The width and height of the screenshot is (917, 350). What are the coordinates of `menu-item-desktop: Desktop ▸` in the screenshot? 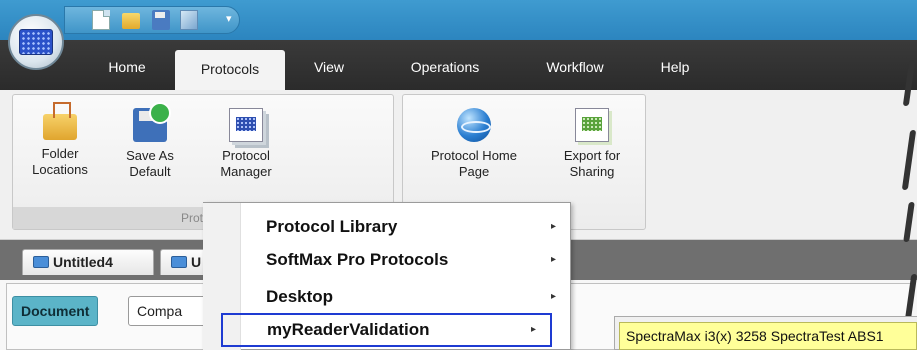 It's located at (405, 297).